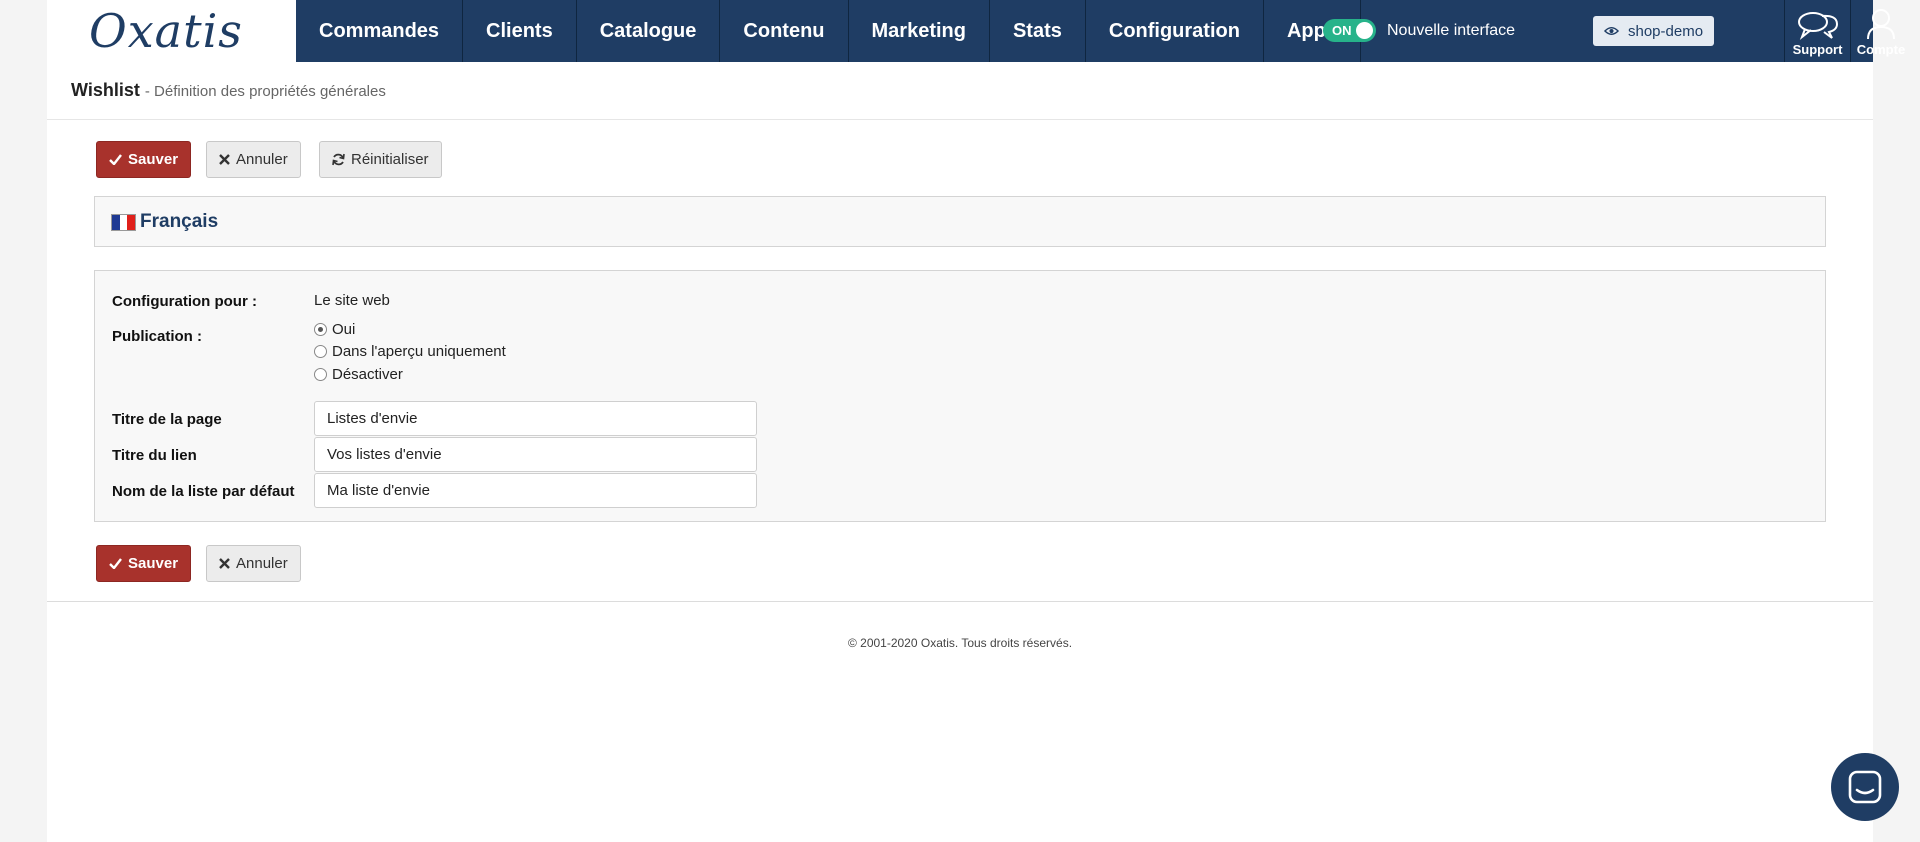  What do you see at coordinates (520, 31) in the screenshot?
I see `nav-item-clients: Clients` at bounding box center [520, 31].